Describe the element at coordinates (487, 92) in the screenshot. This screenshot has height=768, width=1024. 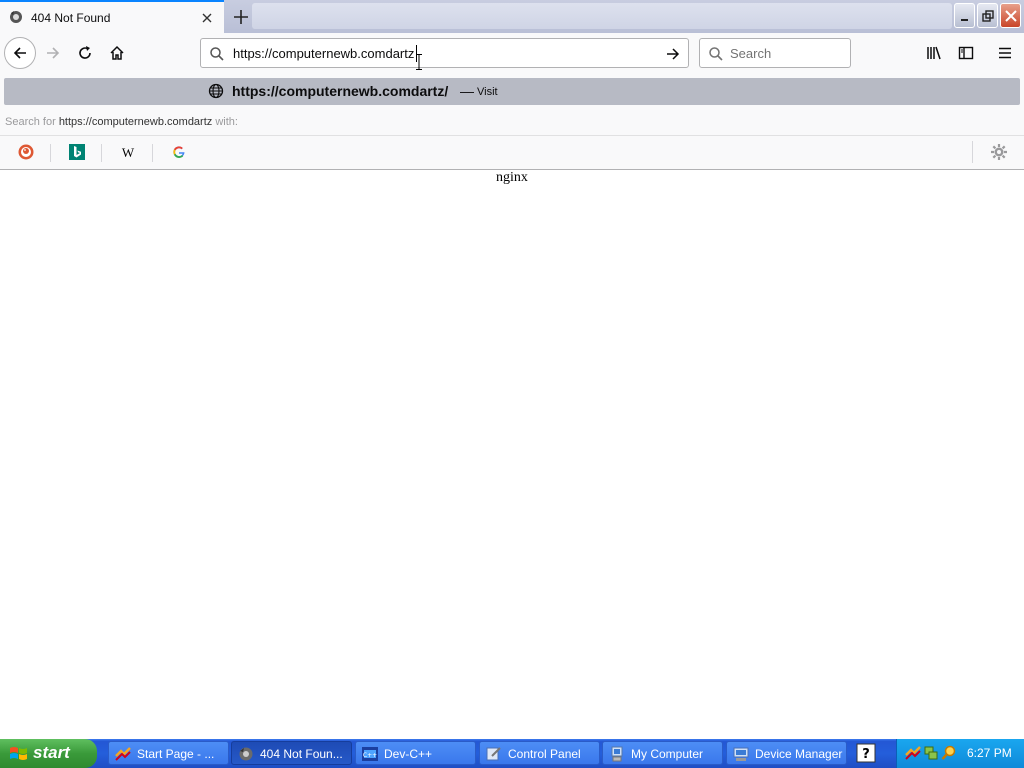
I see `suggestion-action: Visit` at that location.